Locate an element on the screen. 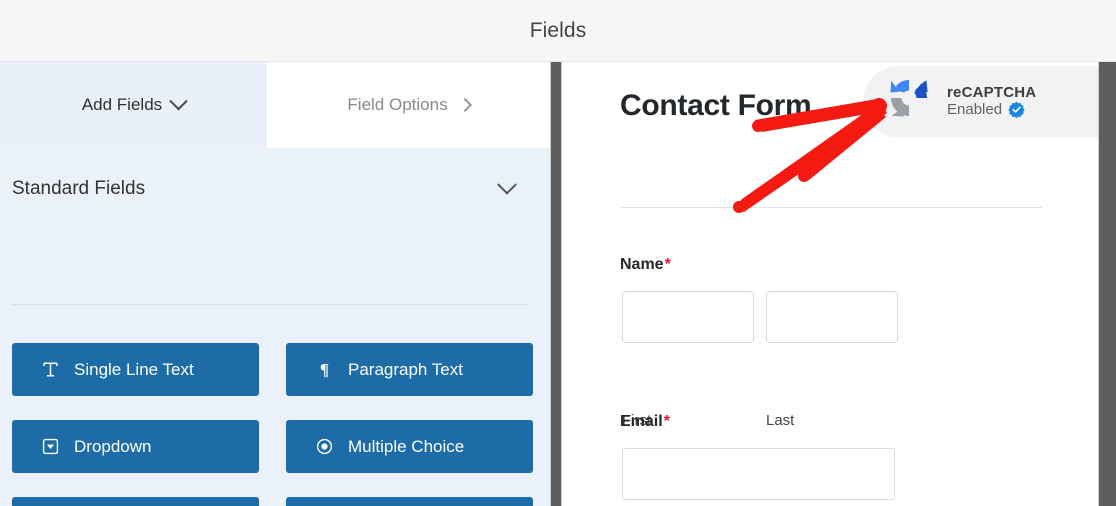 This screenshot has height=506, width=1116. field-button-label: Single Line Text is located at coordinates (134, 369).